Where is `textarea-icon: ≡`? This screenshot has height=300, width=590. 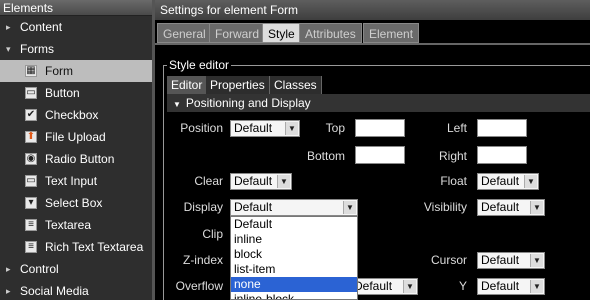 textarea-icon: ≡ is located at coordinates (31, 225).